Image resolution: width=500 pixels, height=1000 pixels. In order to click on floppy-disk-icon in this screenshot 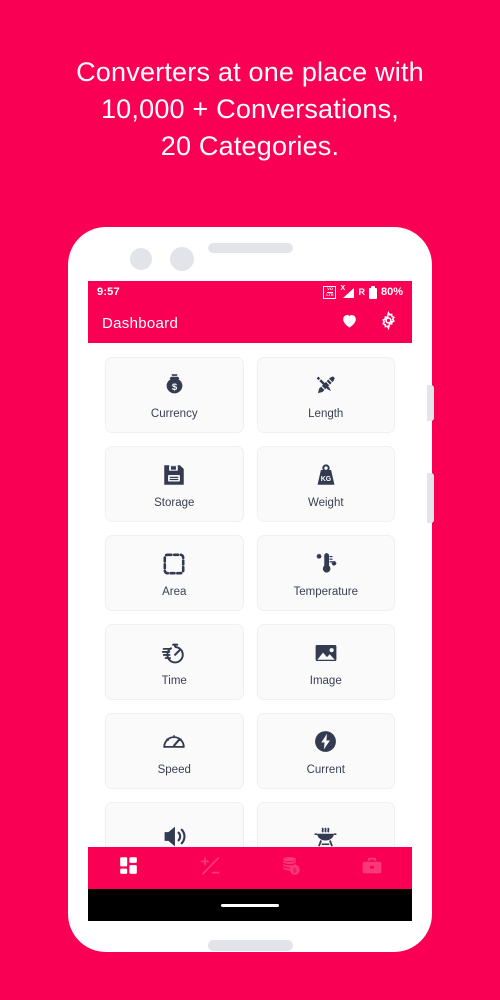, I will do `click(174, 475)`.